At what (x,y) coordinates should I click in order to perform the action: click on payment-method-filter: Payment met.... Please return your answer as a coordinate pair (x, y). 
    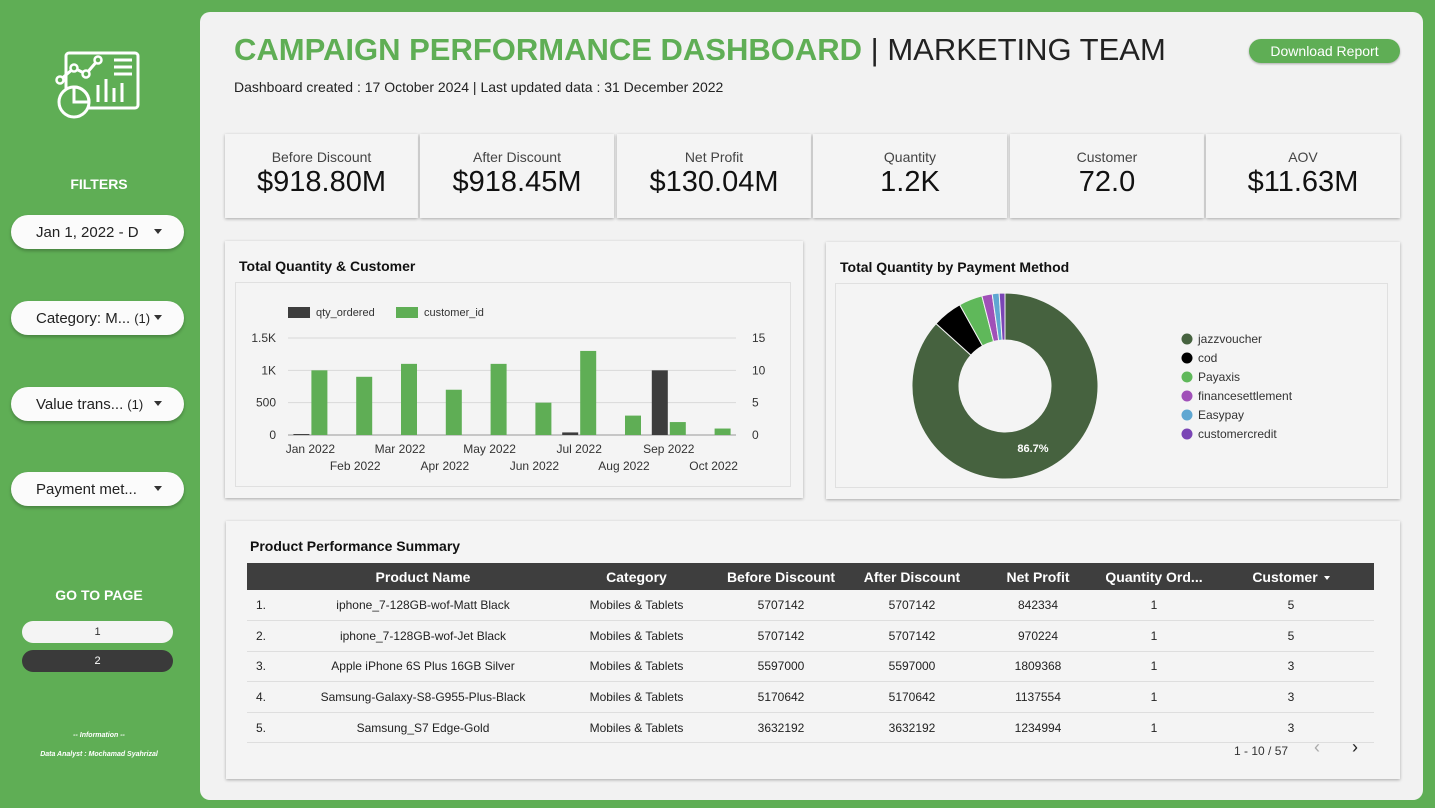
    Looking at the image, I should click on (97, 489).